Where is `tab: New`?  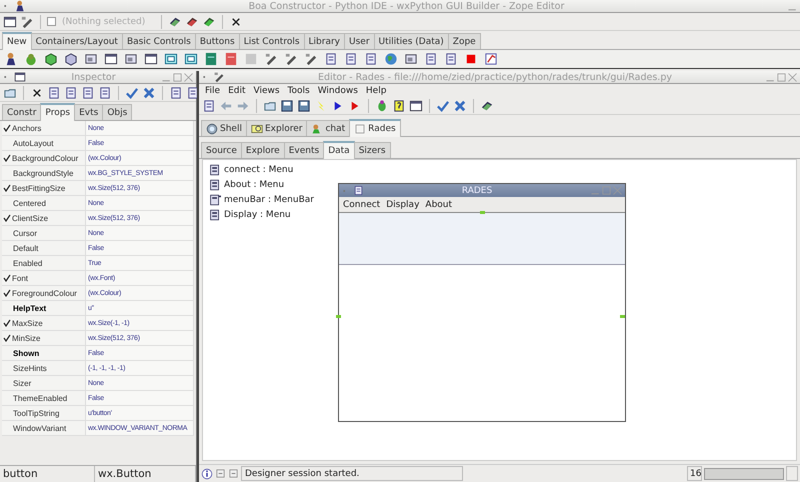
tab: New is located at coordinates (17, 41).